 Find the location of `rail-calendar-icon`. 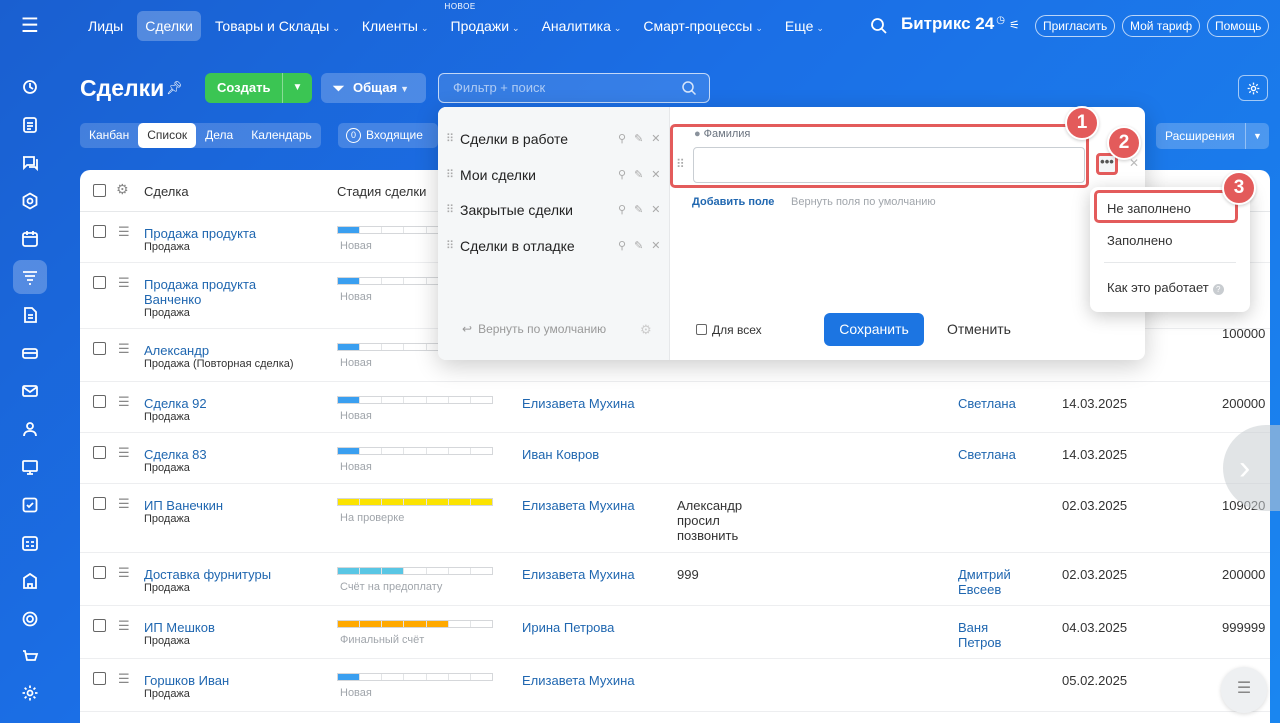

rail-calendar-icon is located at coordinates (30, 239).